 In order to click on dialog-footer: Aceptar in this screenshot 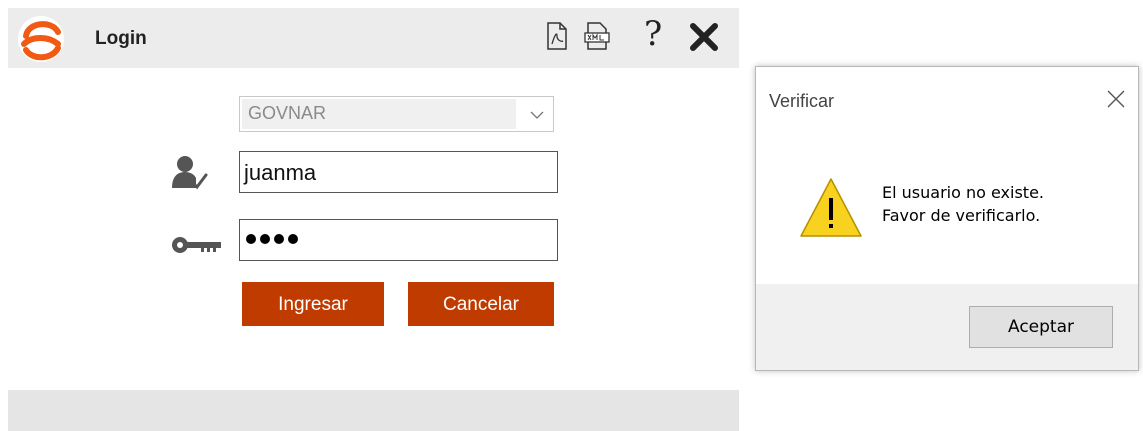, I will do `click(947, 327)`.